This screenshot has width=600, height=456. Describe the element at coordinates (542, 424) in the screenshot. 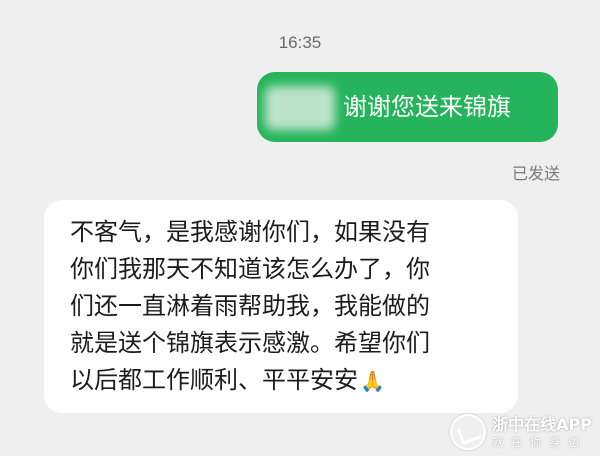

I see `watermark-title: 浙中在线APP` at that location.